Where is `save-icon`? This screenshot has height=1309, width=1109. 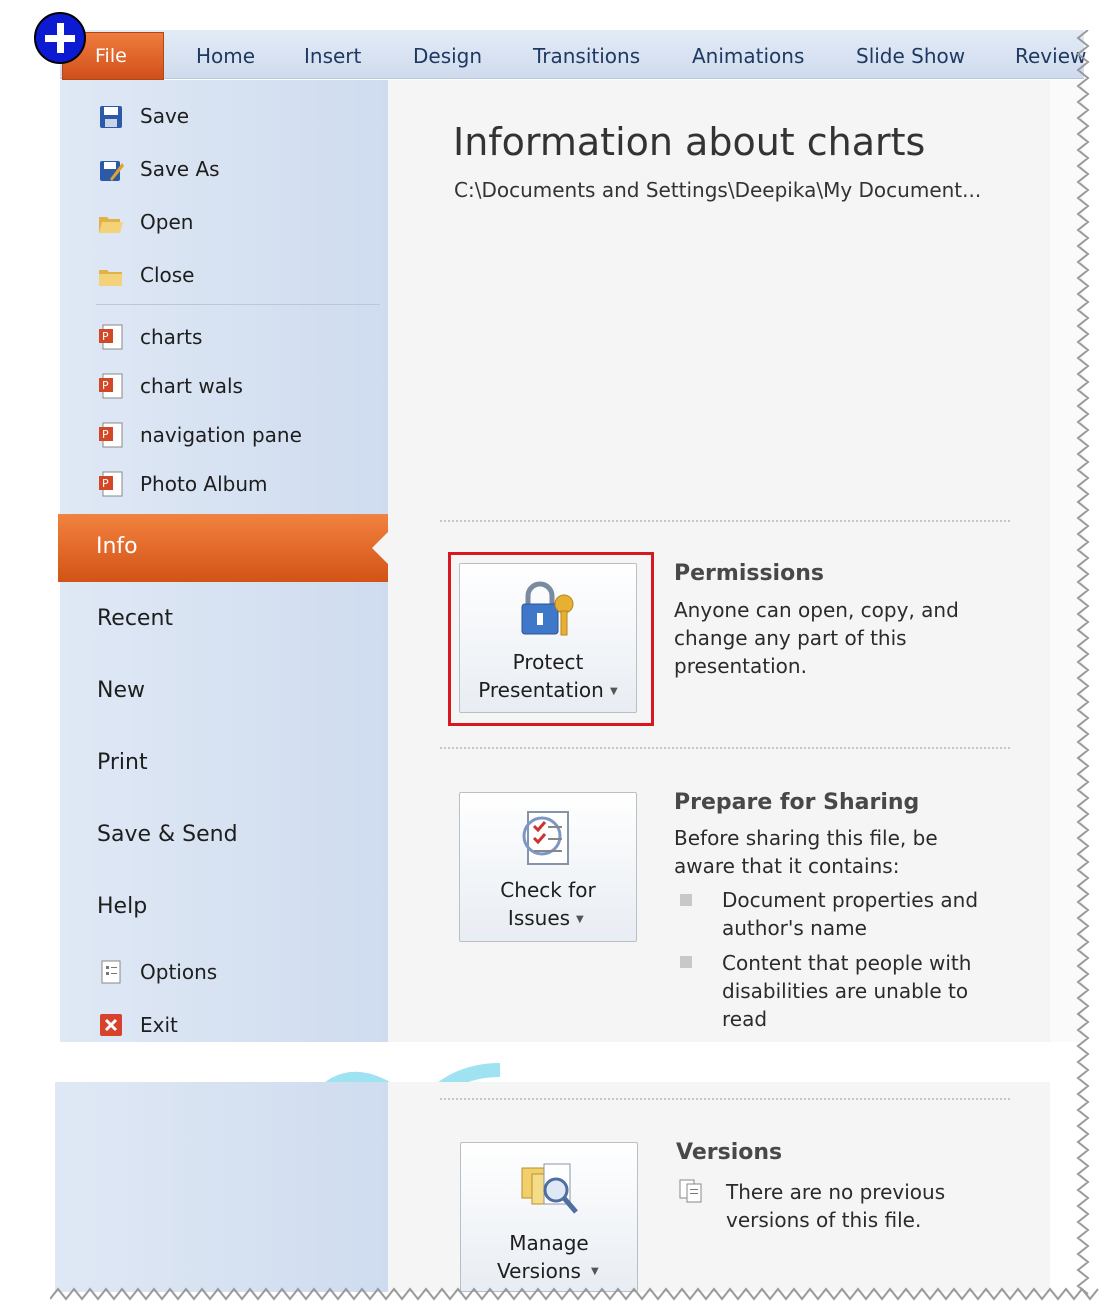 save-icon is located at coordinates (111, 117).